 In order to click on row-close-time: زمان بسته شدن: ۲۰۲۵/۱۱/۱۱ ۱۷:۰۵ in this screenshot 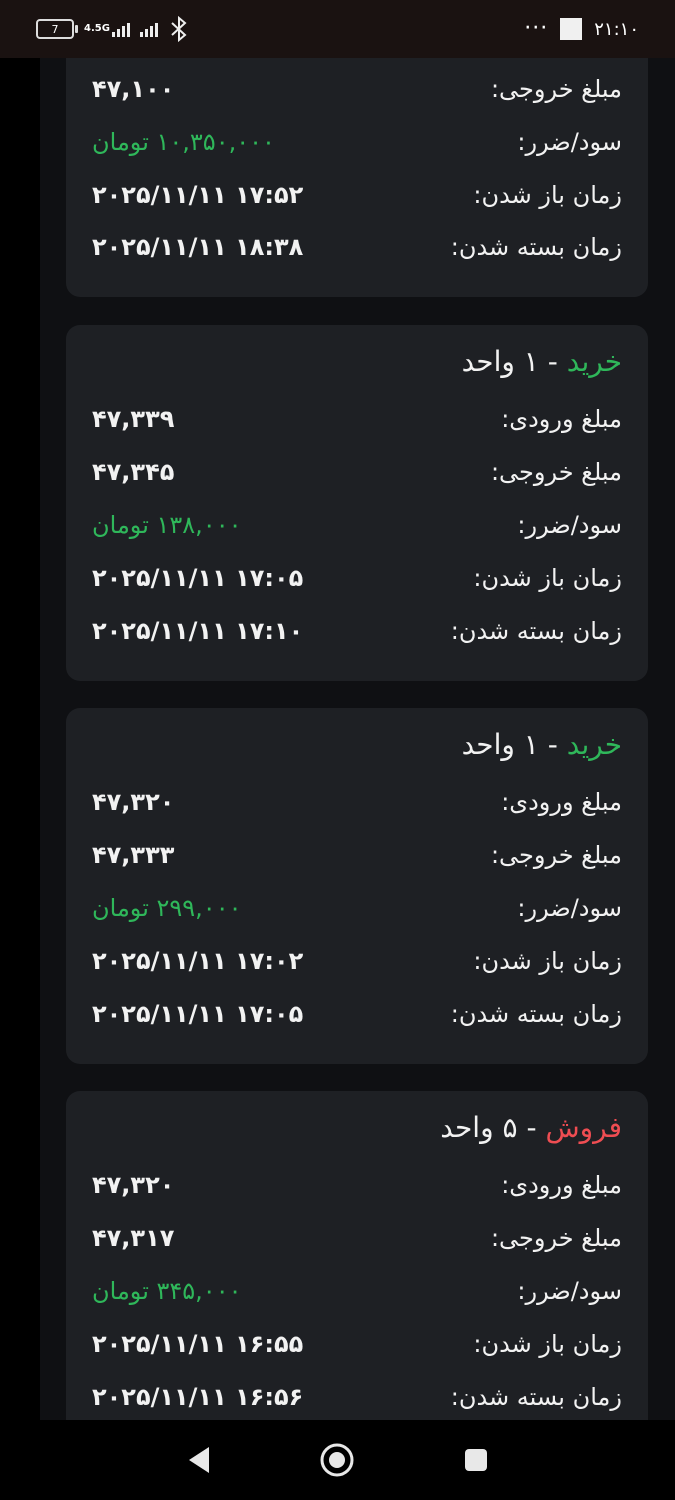, I will do `click(357, 1014)`.